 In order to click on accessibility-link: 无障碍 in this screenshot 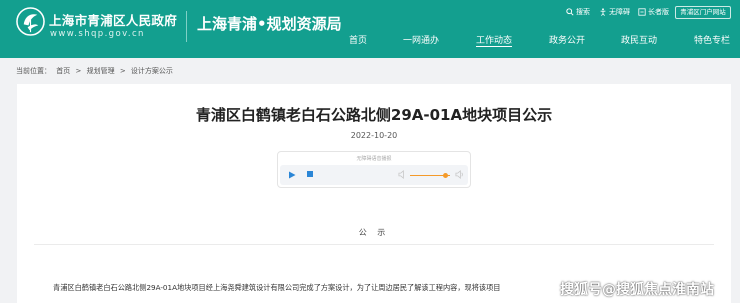, I will do `click(614, 12)`.